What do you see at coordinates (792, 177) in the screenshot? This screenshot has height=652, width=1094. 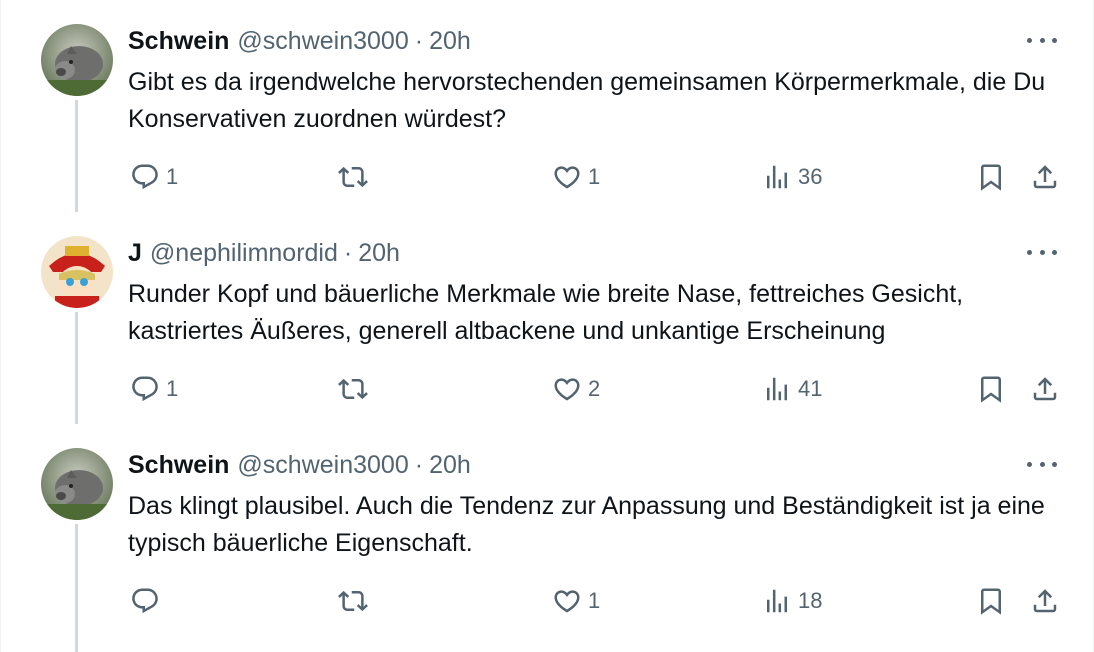 I see `views-button: 36` at bounding box center [792, 177].